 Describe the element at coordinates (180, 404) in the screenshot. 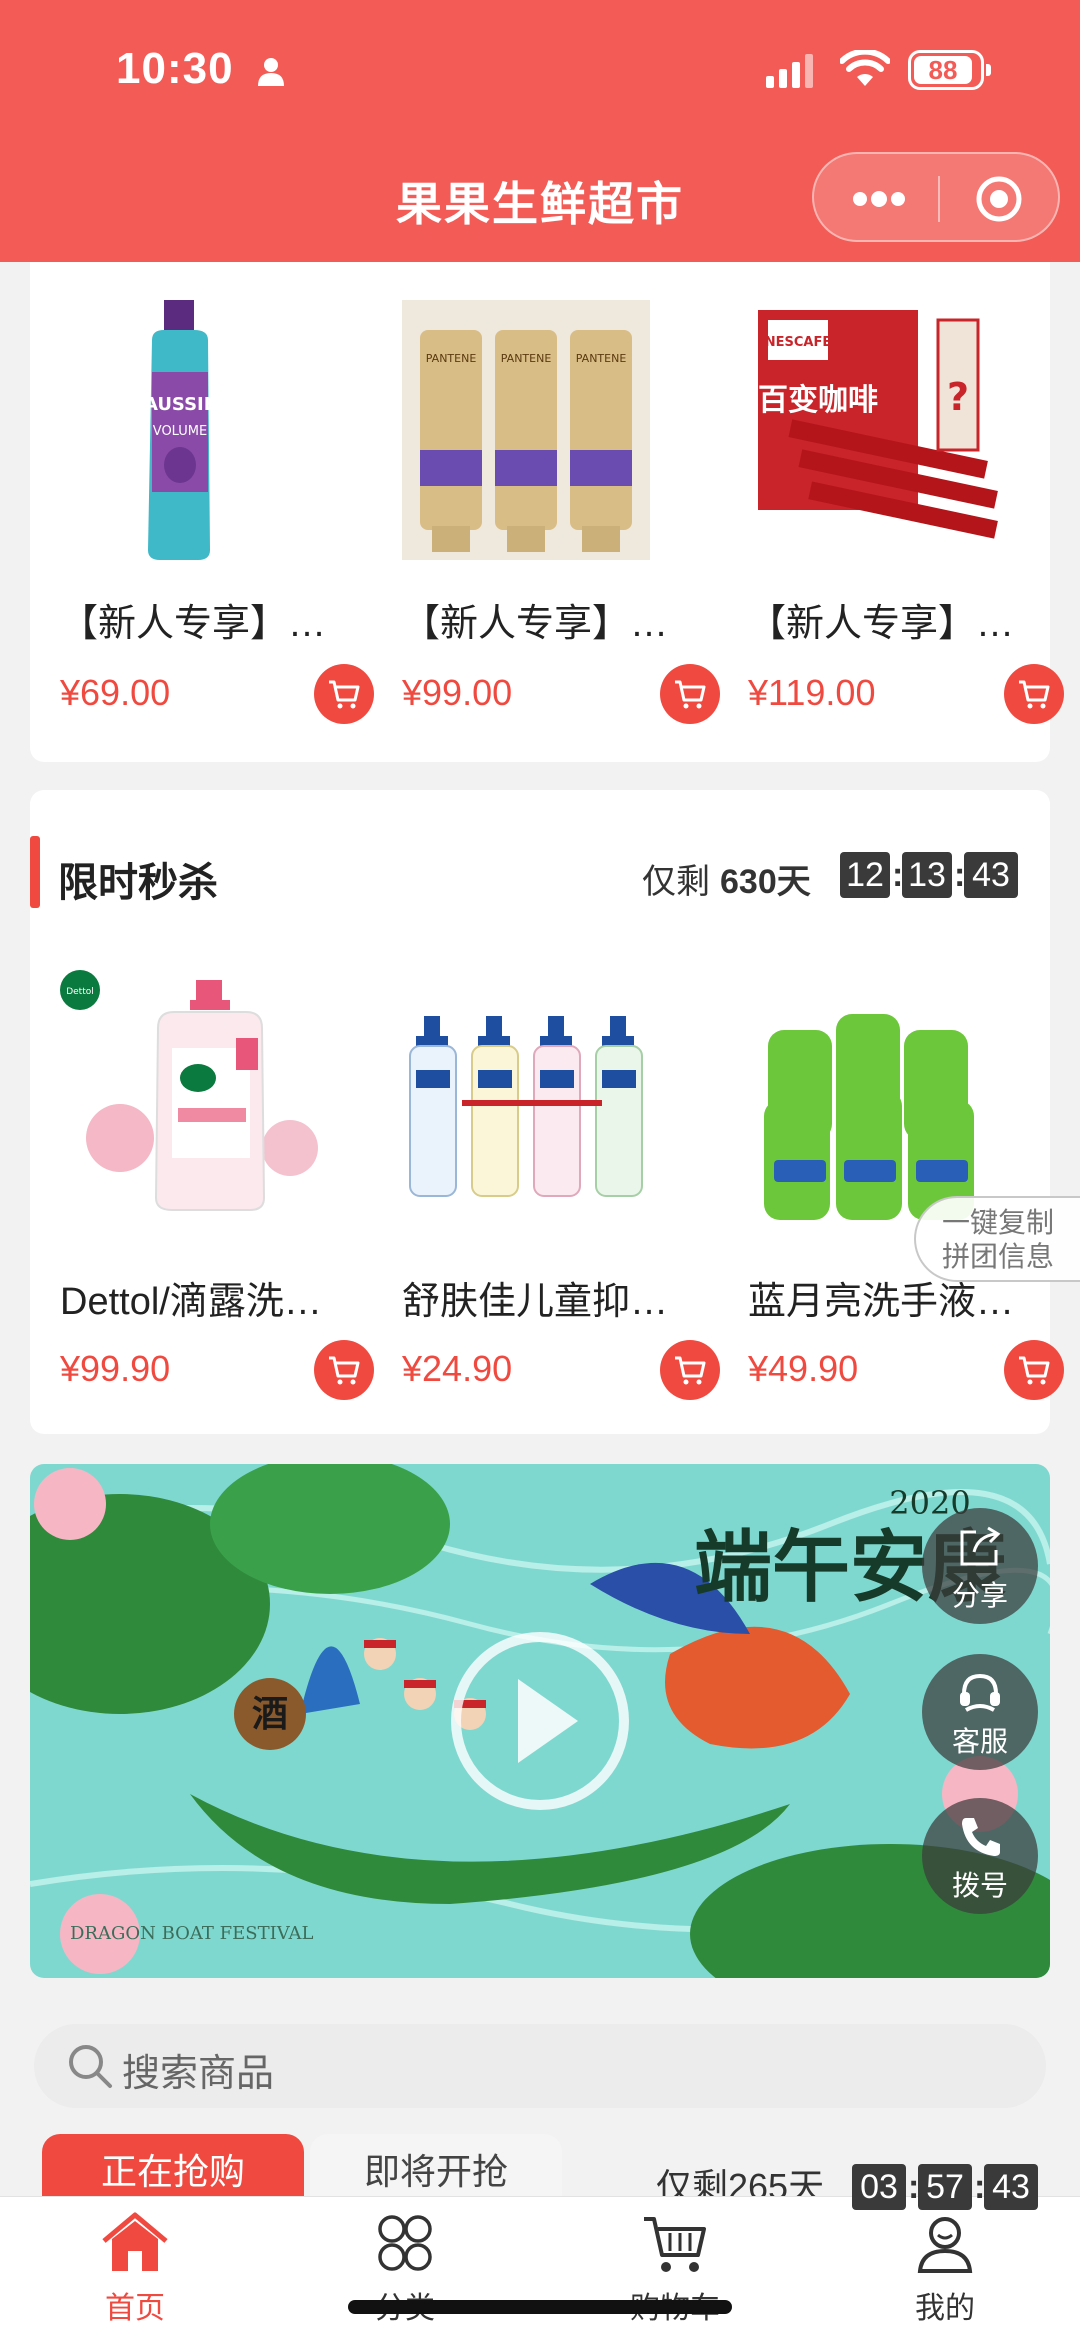

I see `svg-text: AUSSIE` at that location.